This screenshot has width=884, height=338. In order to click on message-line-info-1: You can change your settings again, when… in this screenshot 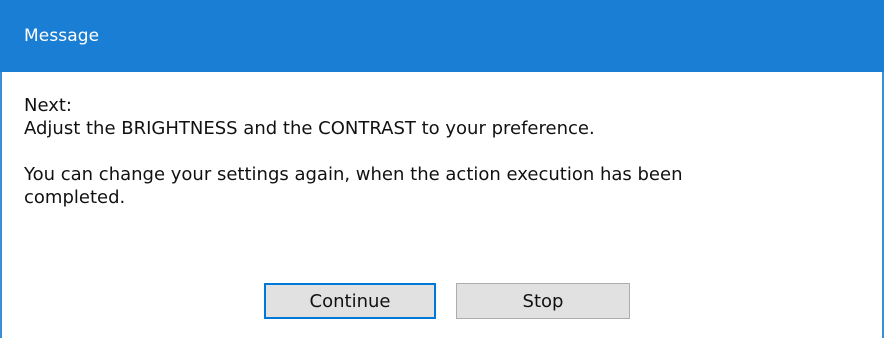, I will do `click(353, 174)`.